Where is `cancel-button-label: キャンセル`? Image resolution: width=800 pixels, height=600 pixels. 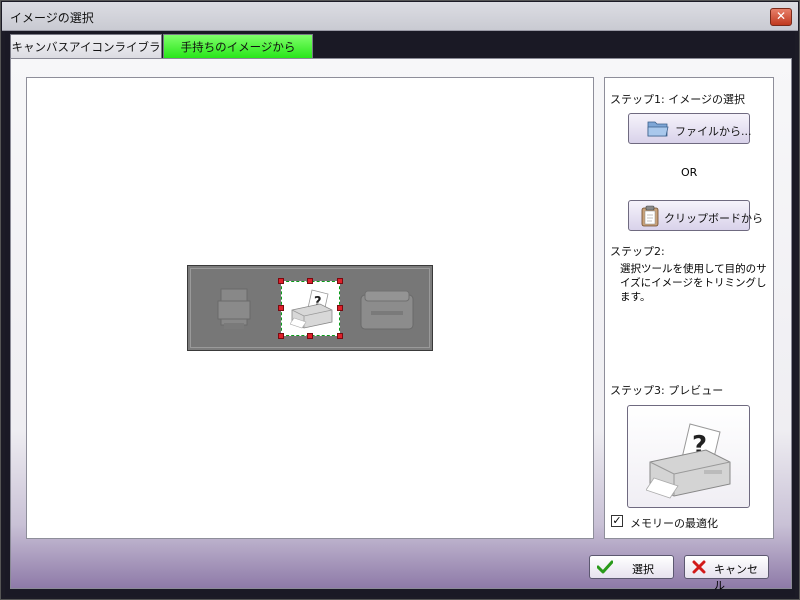
cancel-button-label: キャンセル is located at coordinates (736, 577).